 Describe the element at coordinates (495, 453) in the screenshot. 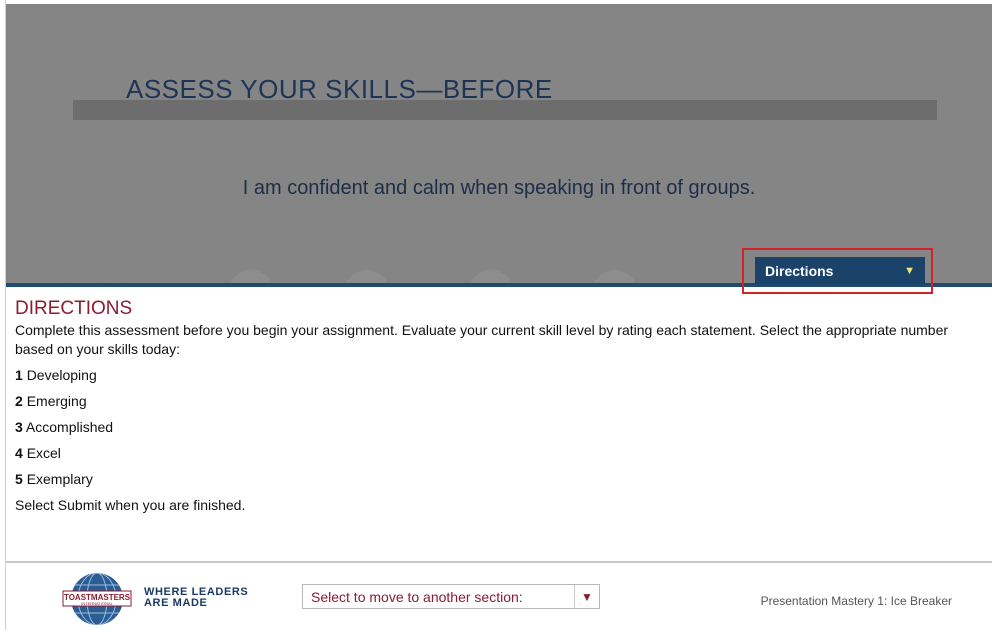

I see `rating-item: 4 Excel` at that location.